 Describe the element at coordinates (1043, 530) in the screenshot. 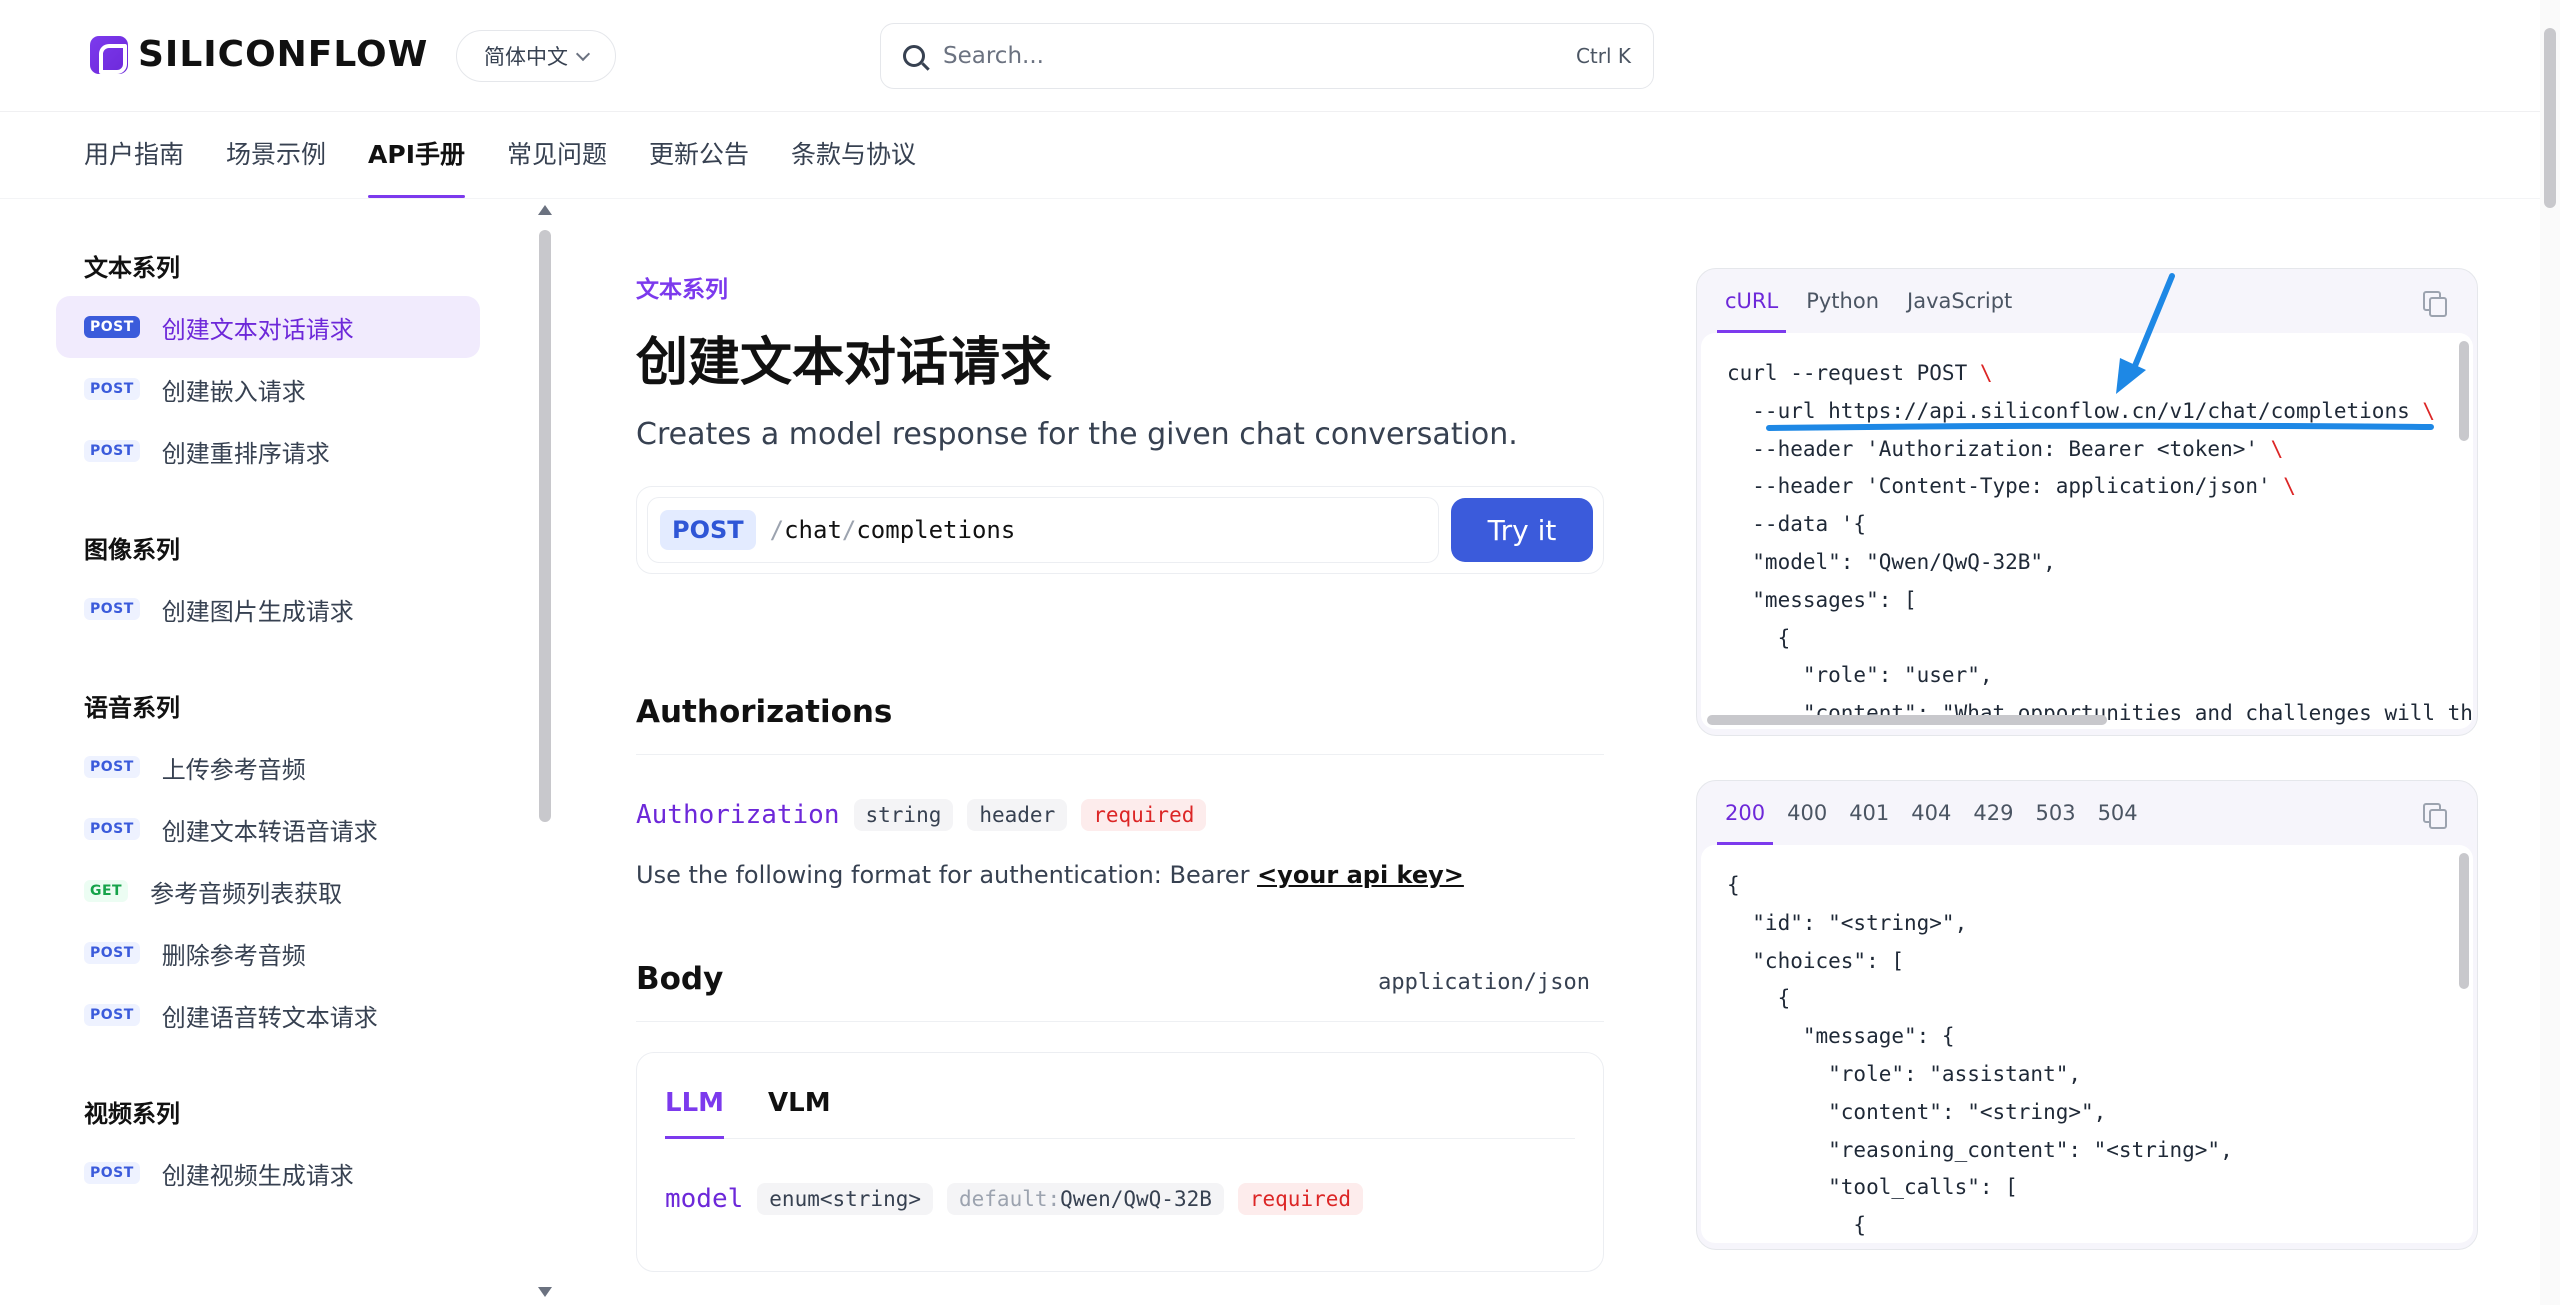

I see `endpoint-path-box: POST /chat/completions` at that location.